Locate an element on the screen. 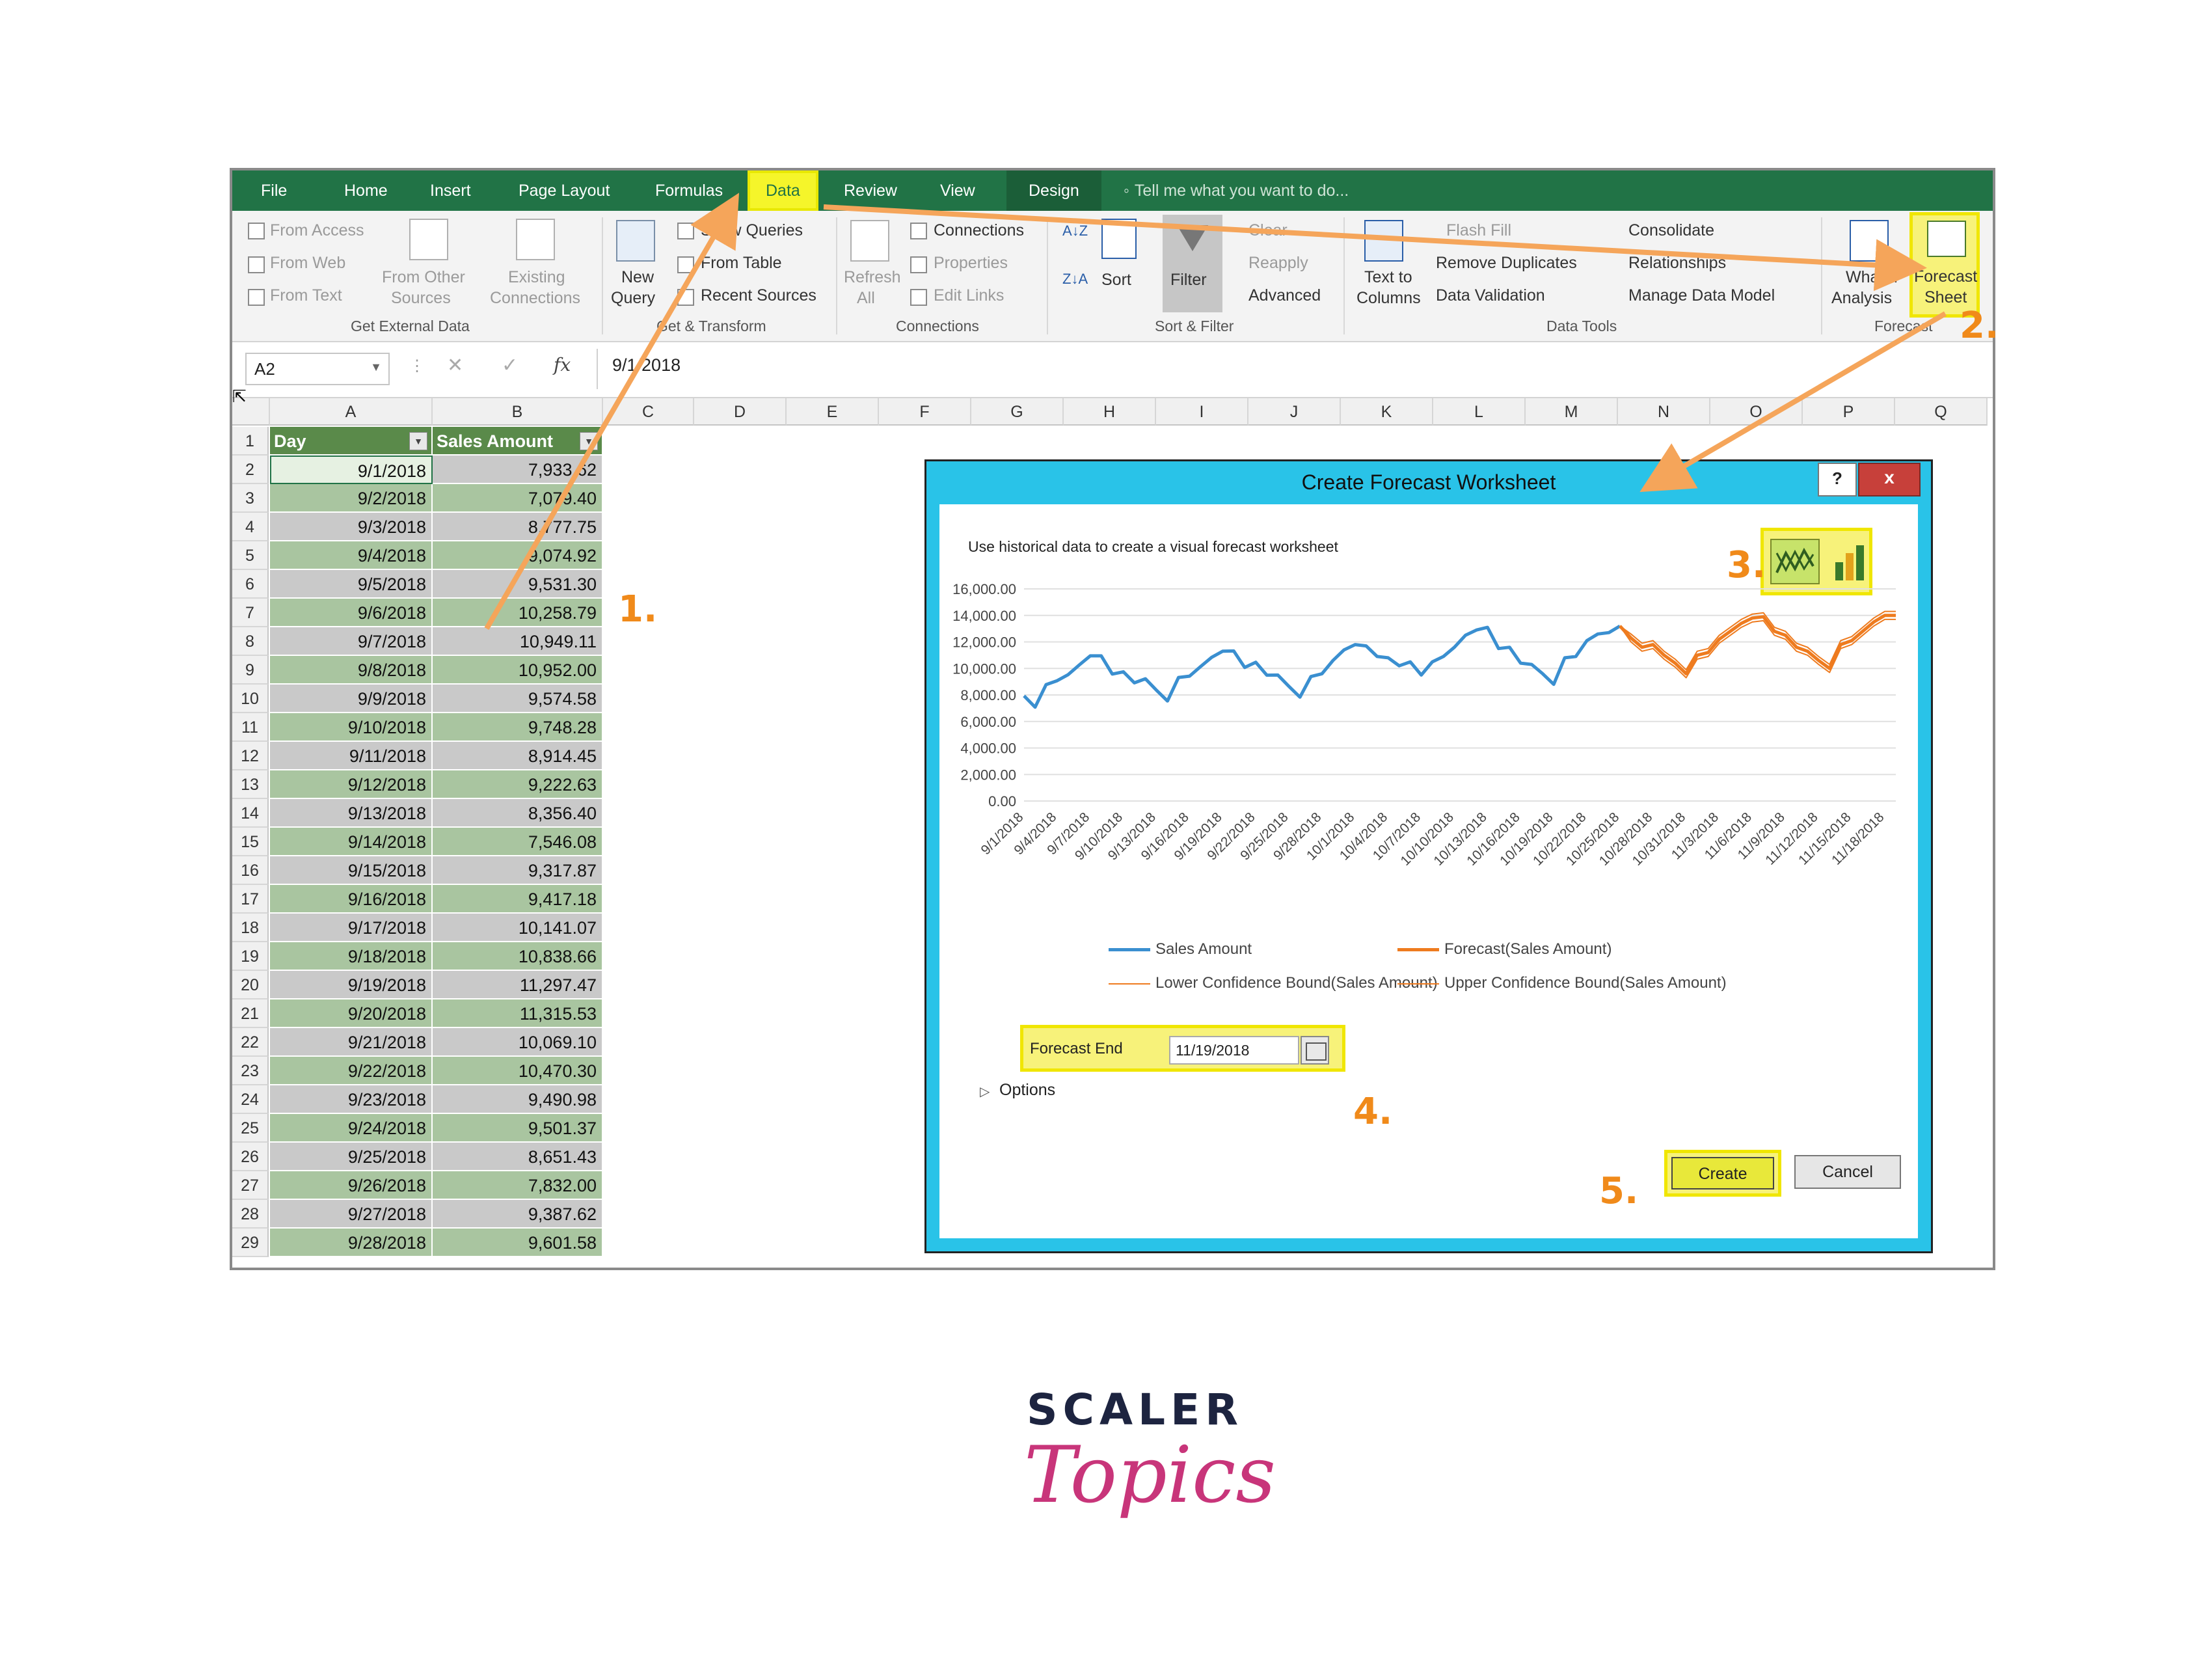 The image size is (2212, 1658). arrow-to-data-tab is located at coordinates (612, 412).